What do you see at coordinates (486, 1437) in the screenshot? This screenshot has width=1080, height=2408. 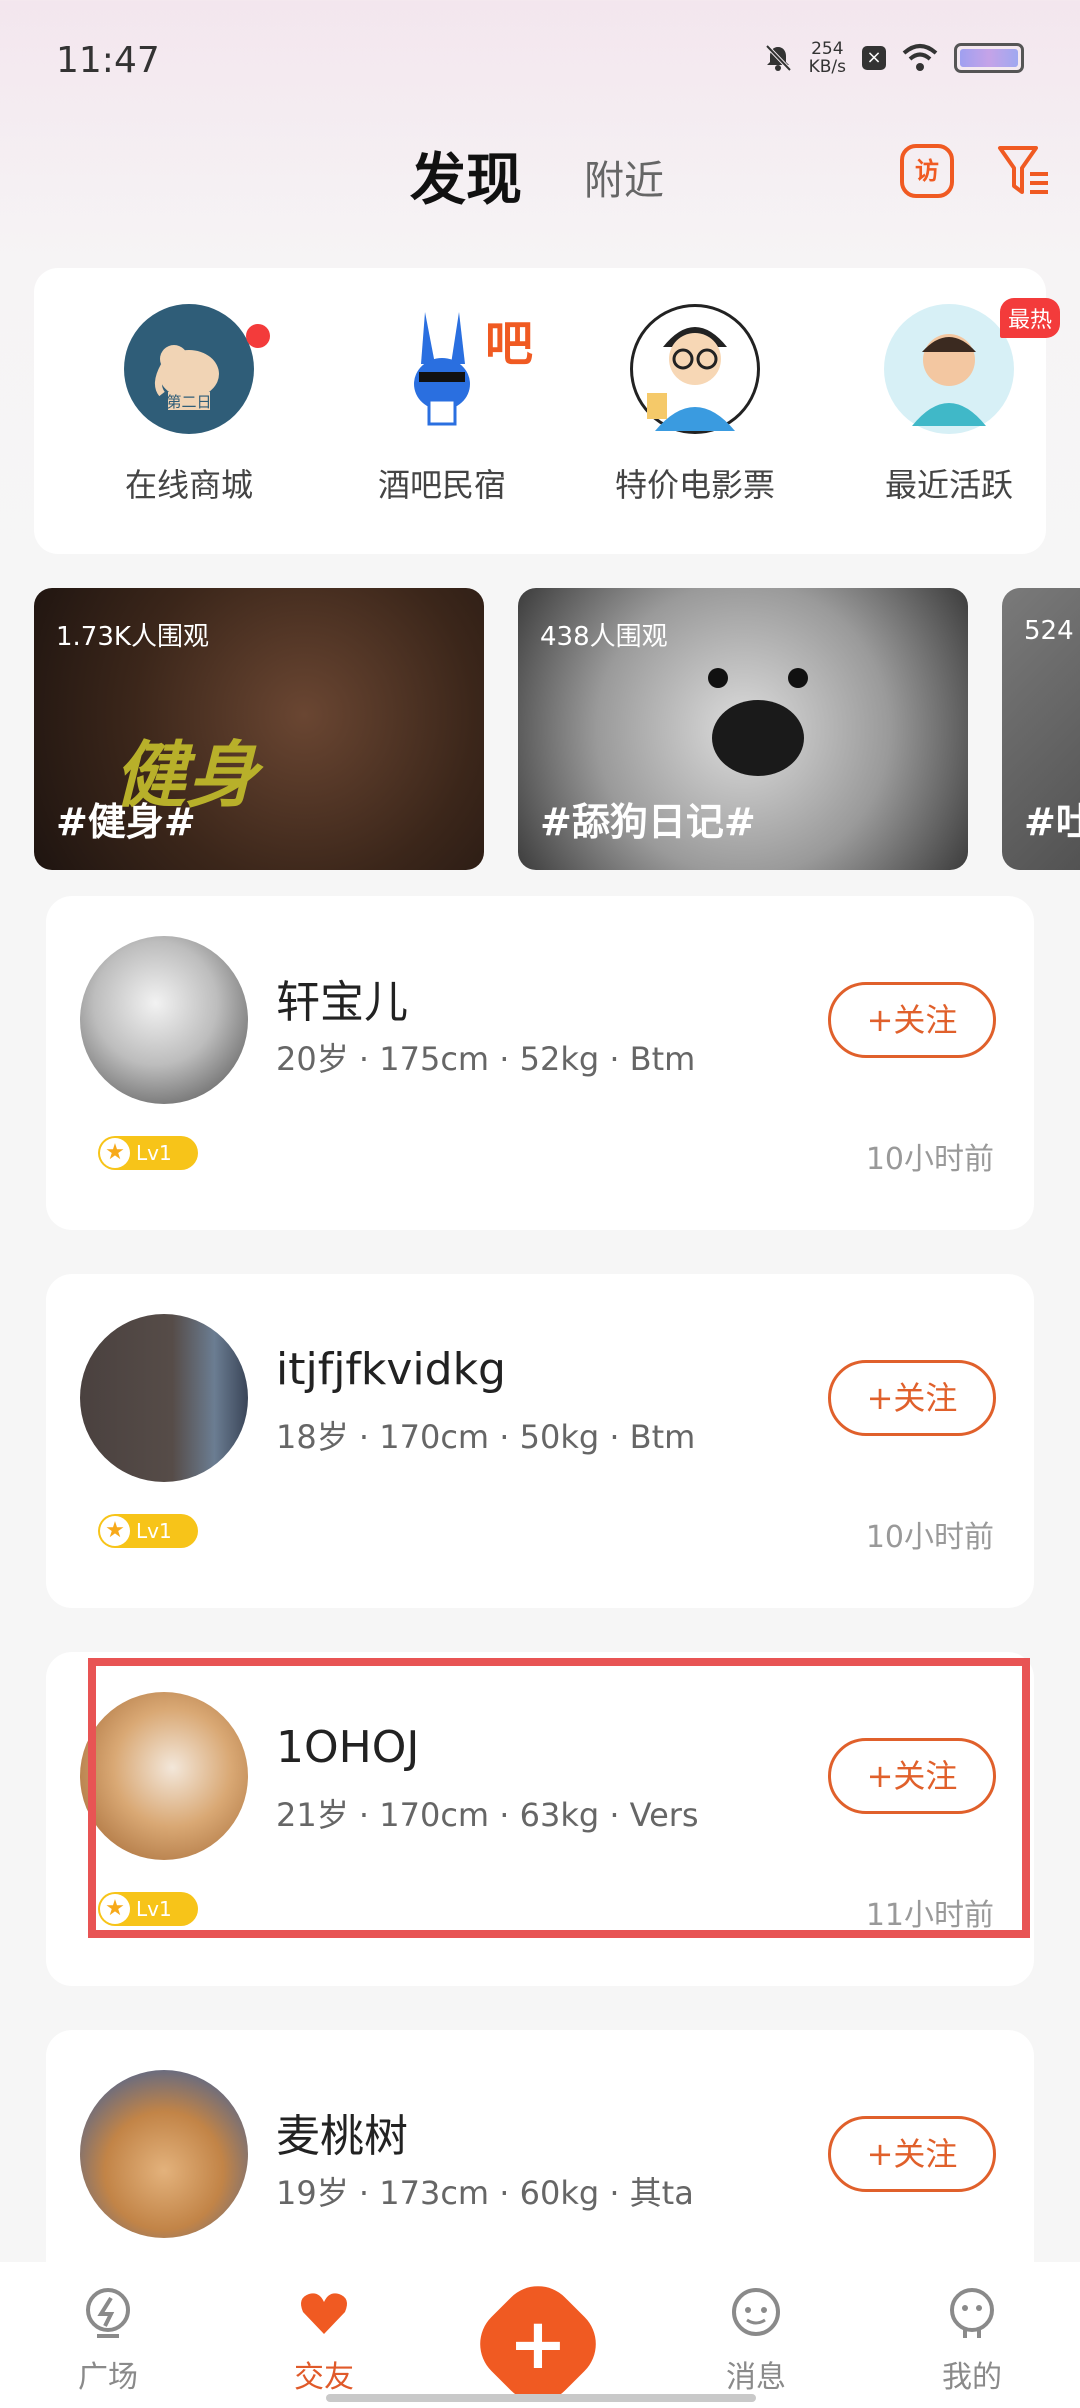 I see `user-info: 18岁 · 170cm · 50kg · Btm` at bounding box center [486, 1437].